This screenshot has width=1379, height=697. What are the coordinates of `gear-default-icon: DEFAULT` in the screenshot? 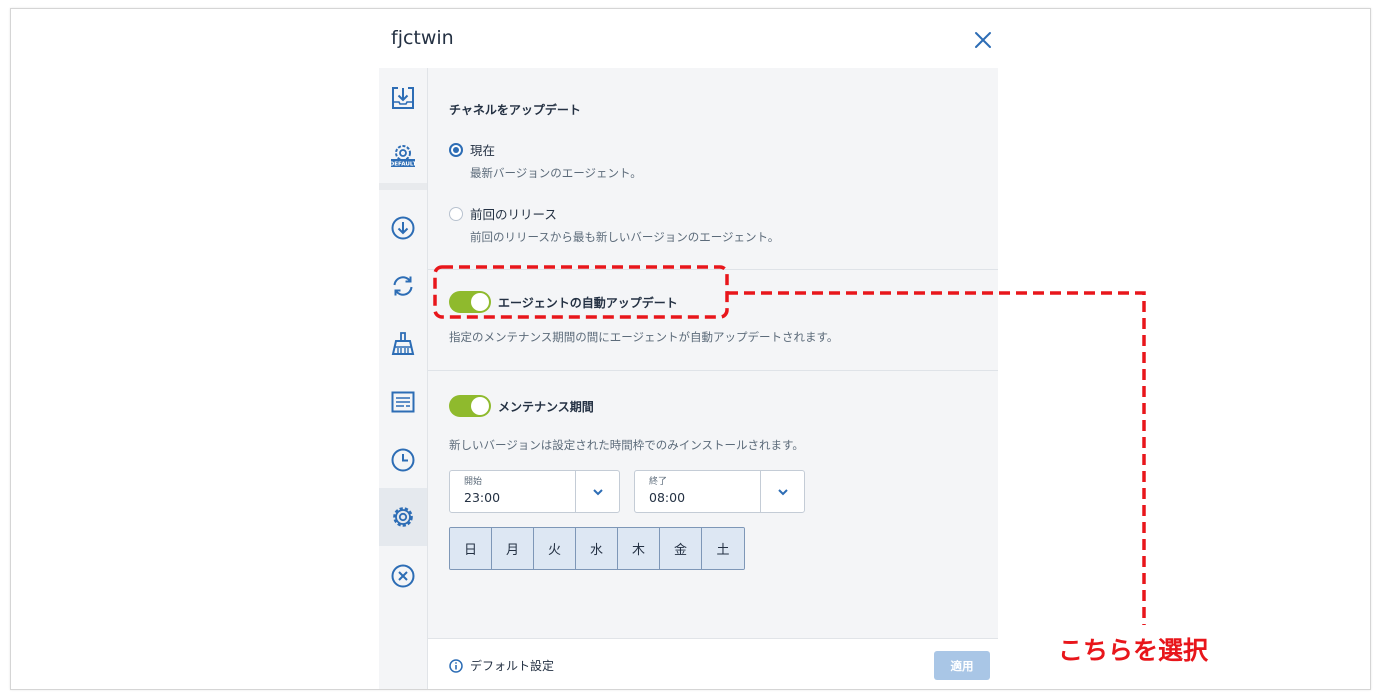 It's located at (403, 156).